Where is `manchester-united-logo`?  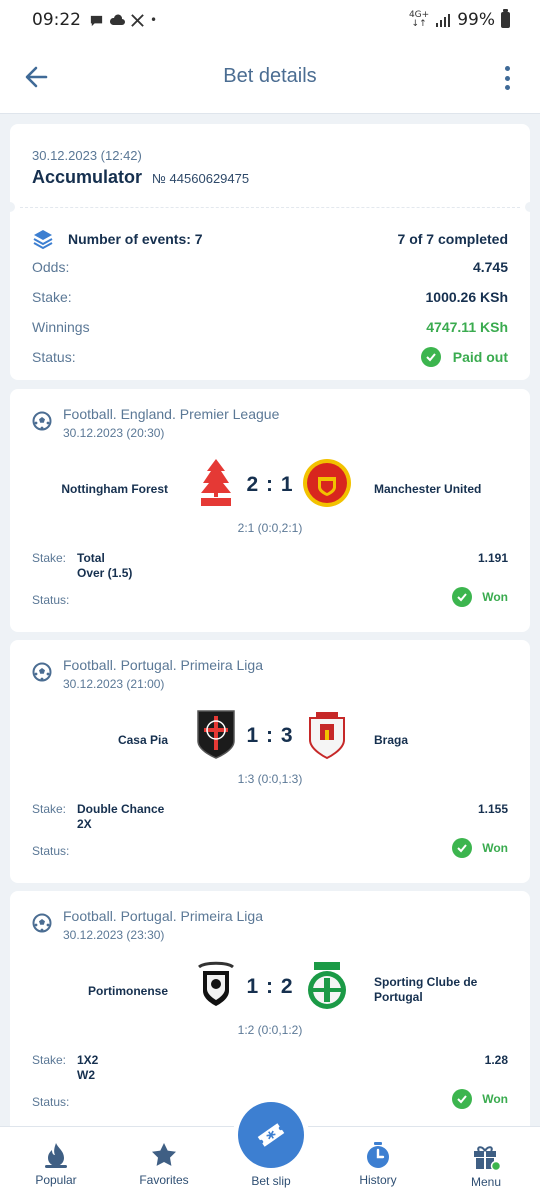 manchester-united-logo is located at coordinates (327, 483).